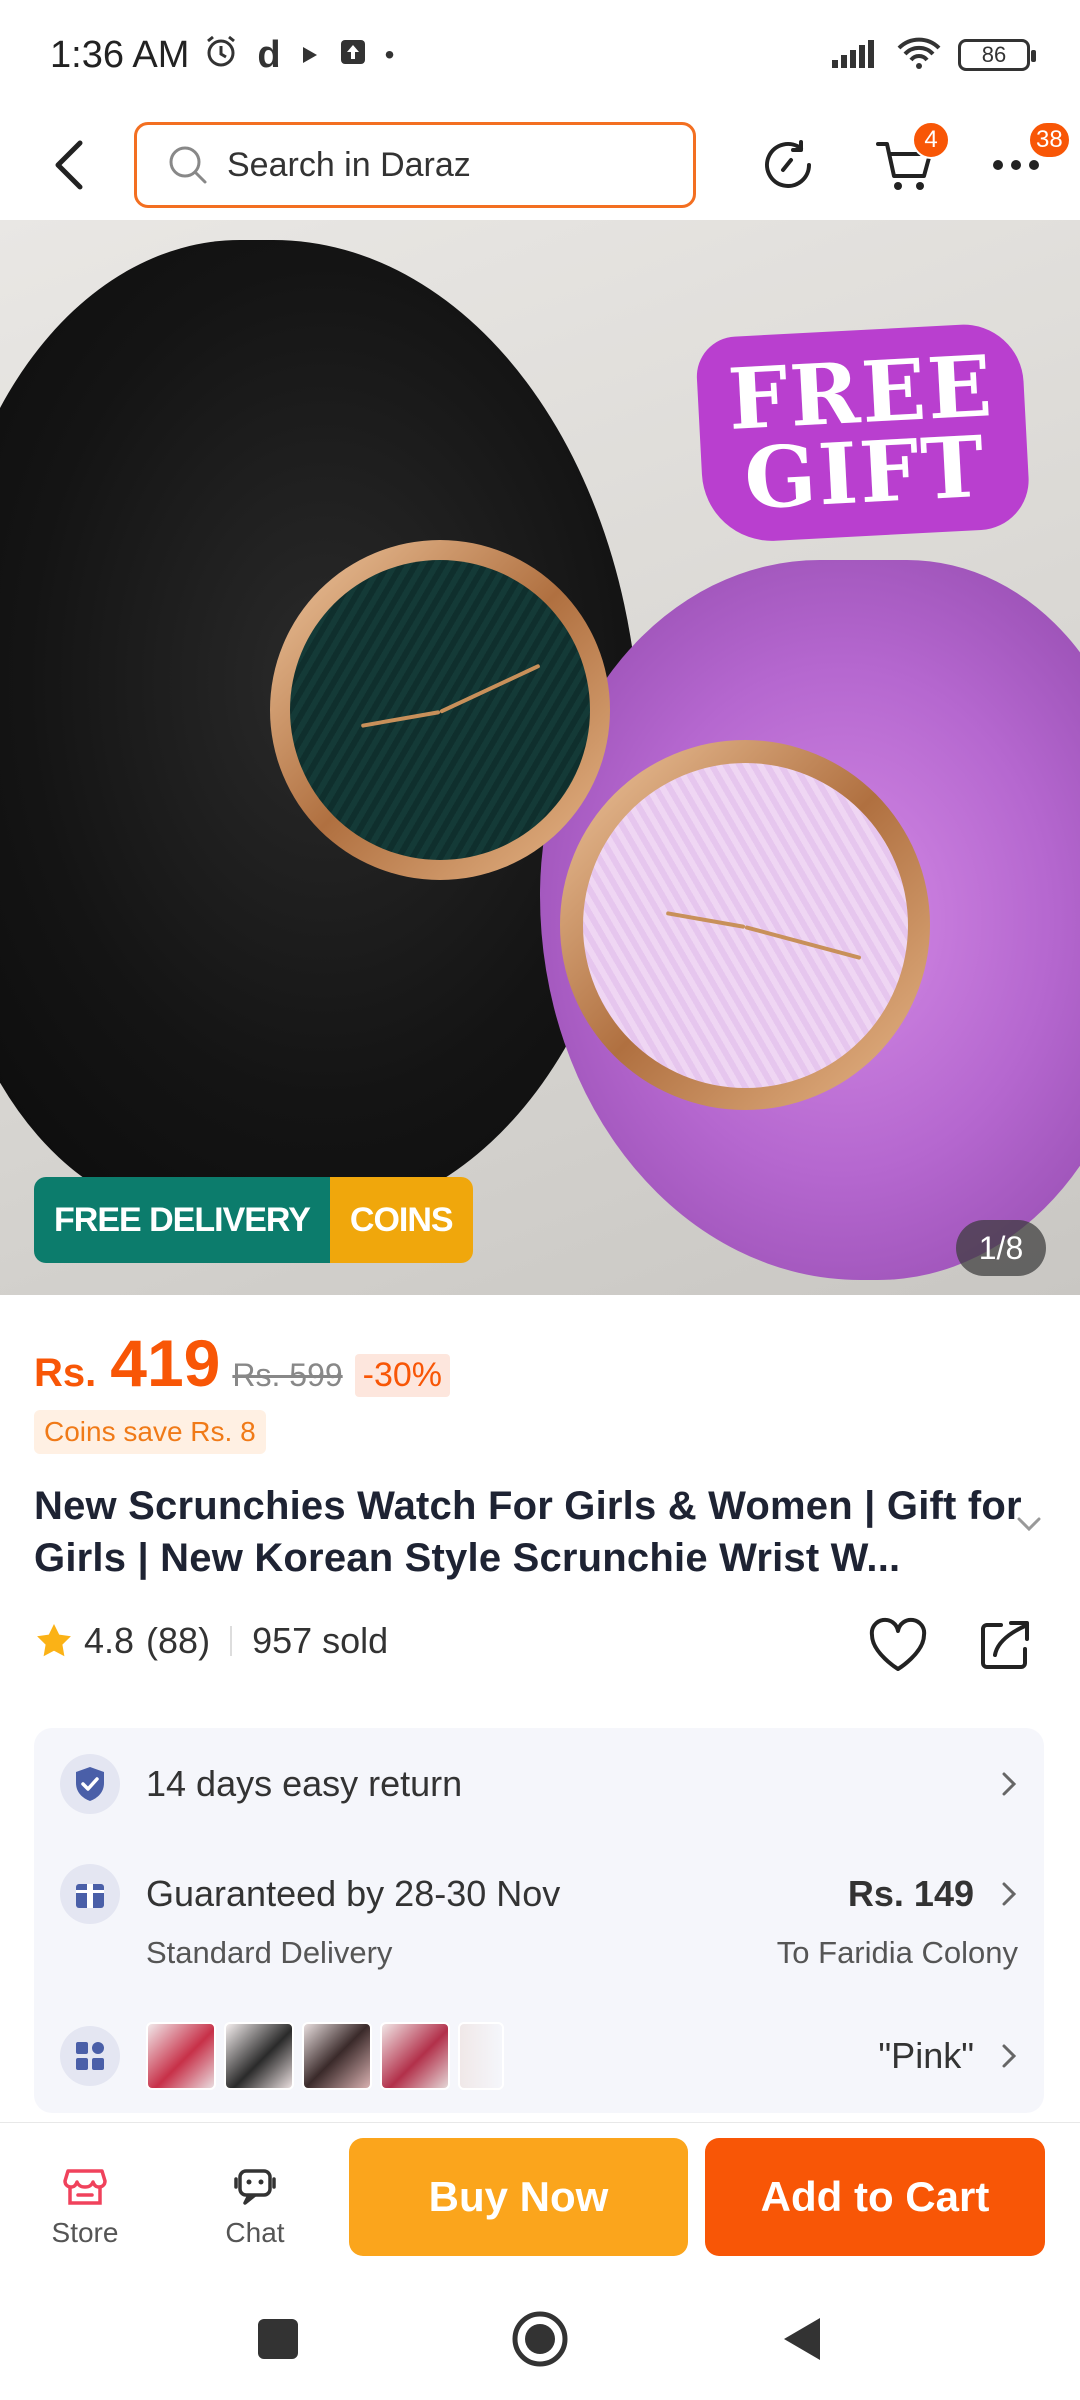  What do you see at coordinates (150, 1432) in the screenshot?
I see `coins-save-label: Coins save Rs. 8` at bounding box center [150, 1432].